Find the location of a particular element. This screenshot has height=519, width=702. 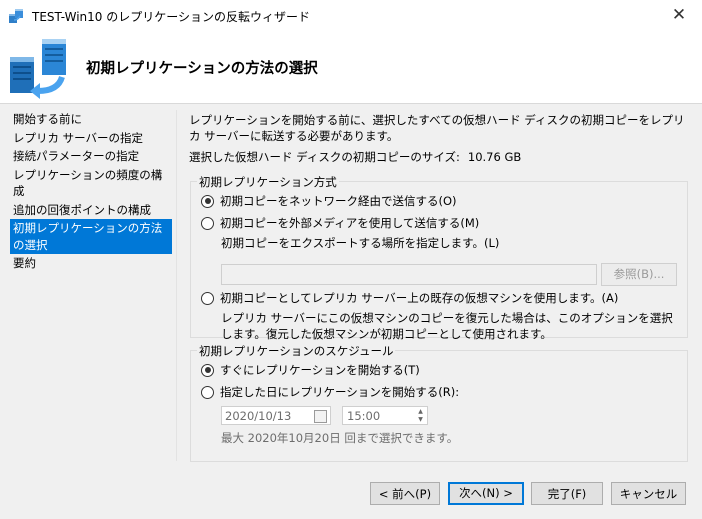

group-label: 初期レプリケーション方式 is located at coordinates (268, 182).